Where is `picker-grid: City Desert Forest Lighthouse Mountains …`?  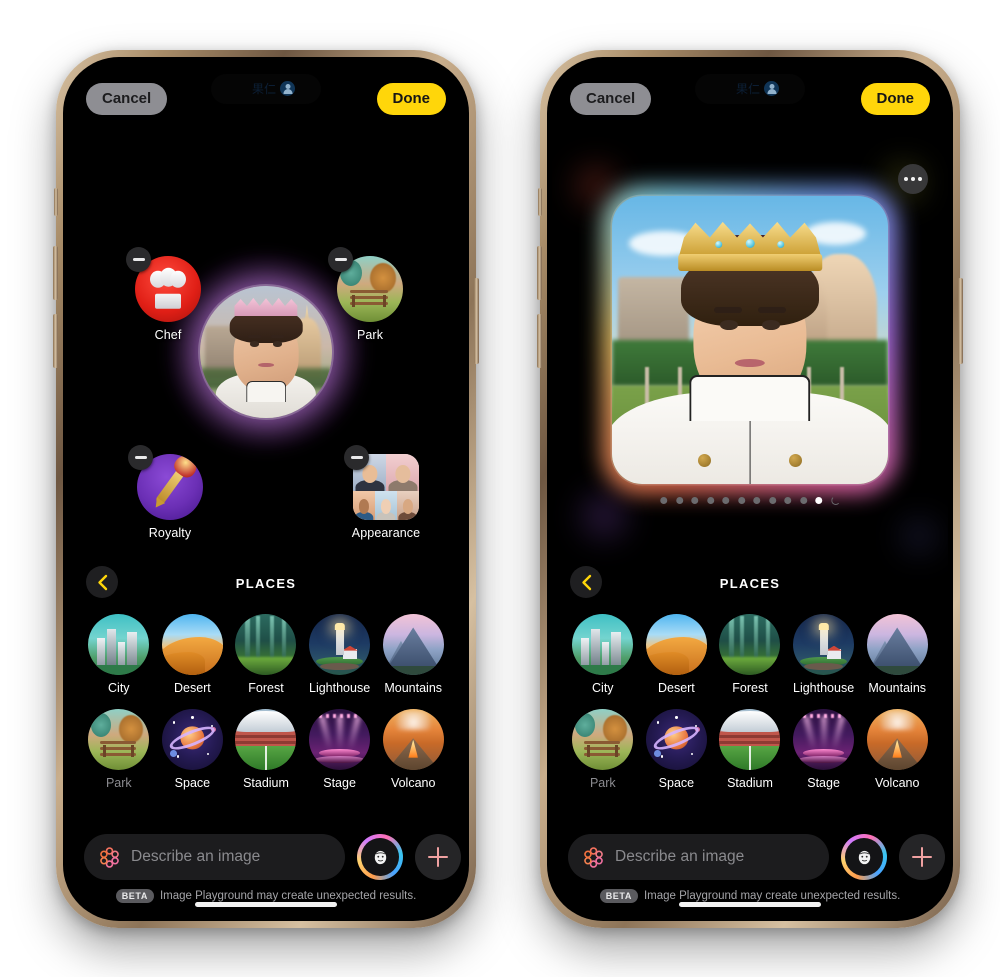 picker-grid: City Desert Forest Lighthouse Mountains … is located at coordinates (750, 702).